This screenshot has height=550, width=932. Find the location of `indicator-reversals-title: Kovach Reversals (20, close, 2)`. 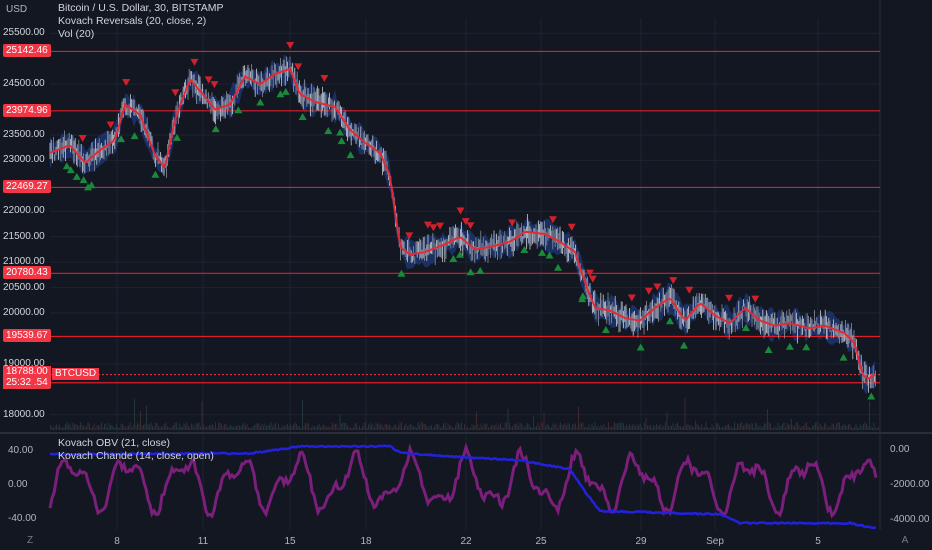

indicator-reversals-title: Kovach Reversals (20, close, 2) is located at coordinates (132, 21).